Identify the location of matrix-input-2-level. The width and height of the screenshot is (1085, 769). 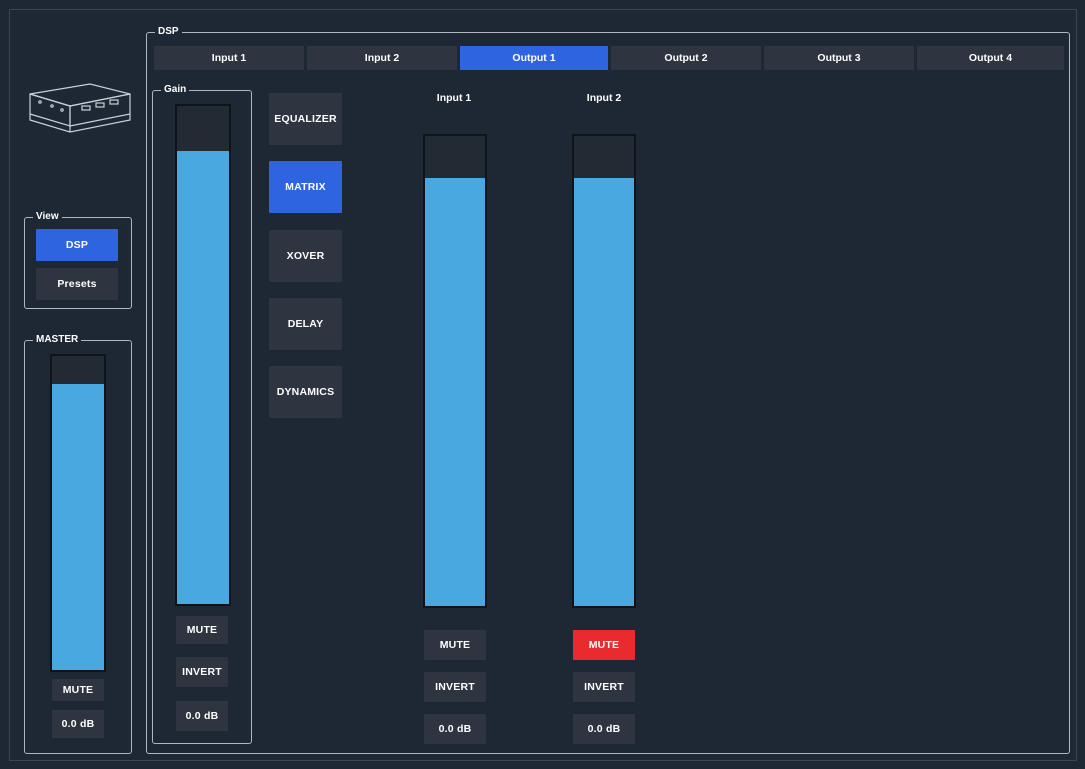
(604, 392).